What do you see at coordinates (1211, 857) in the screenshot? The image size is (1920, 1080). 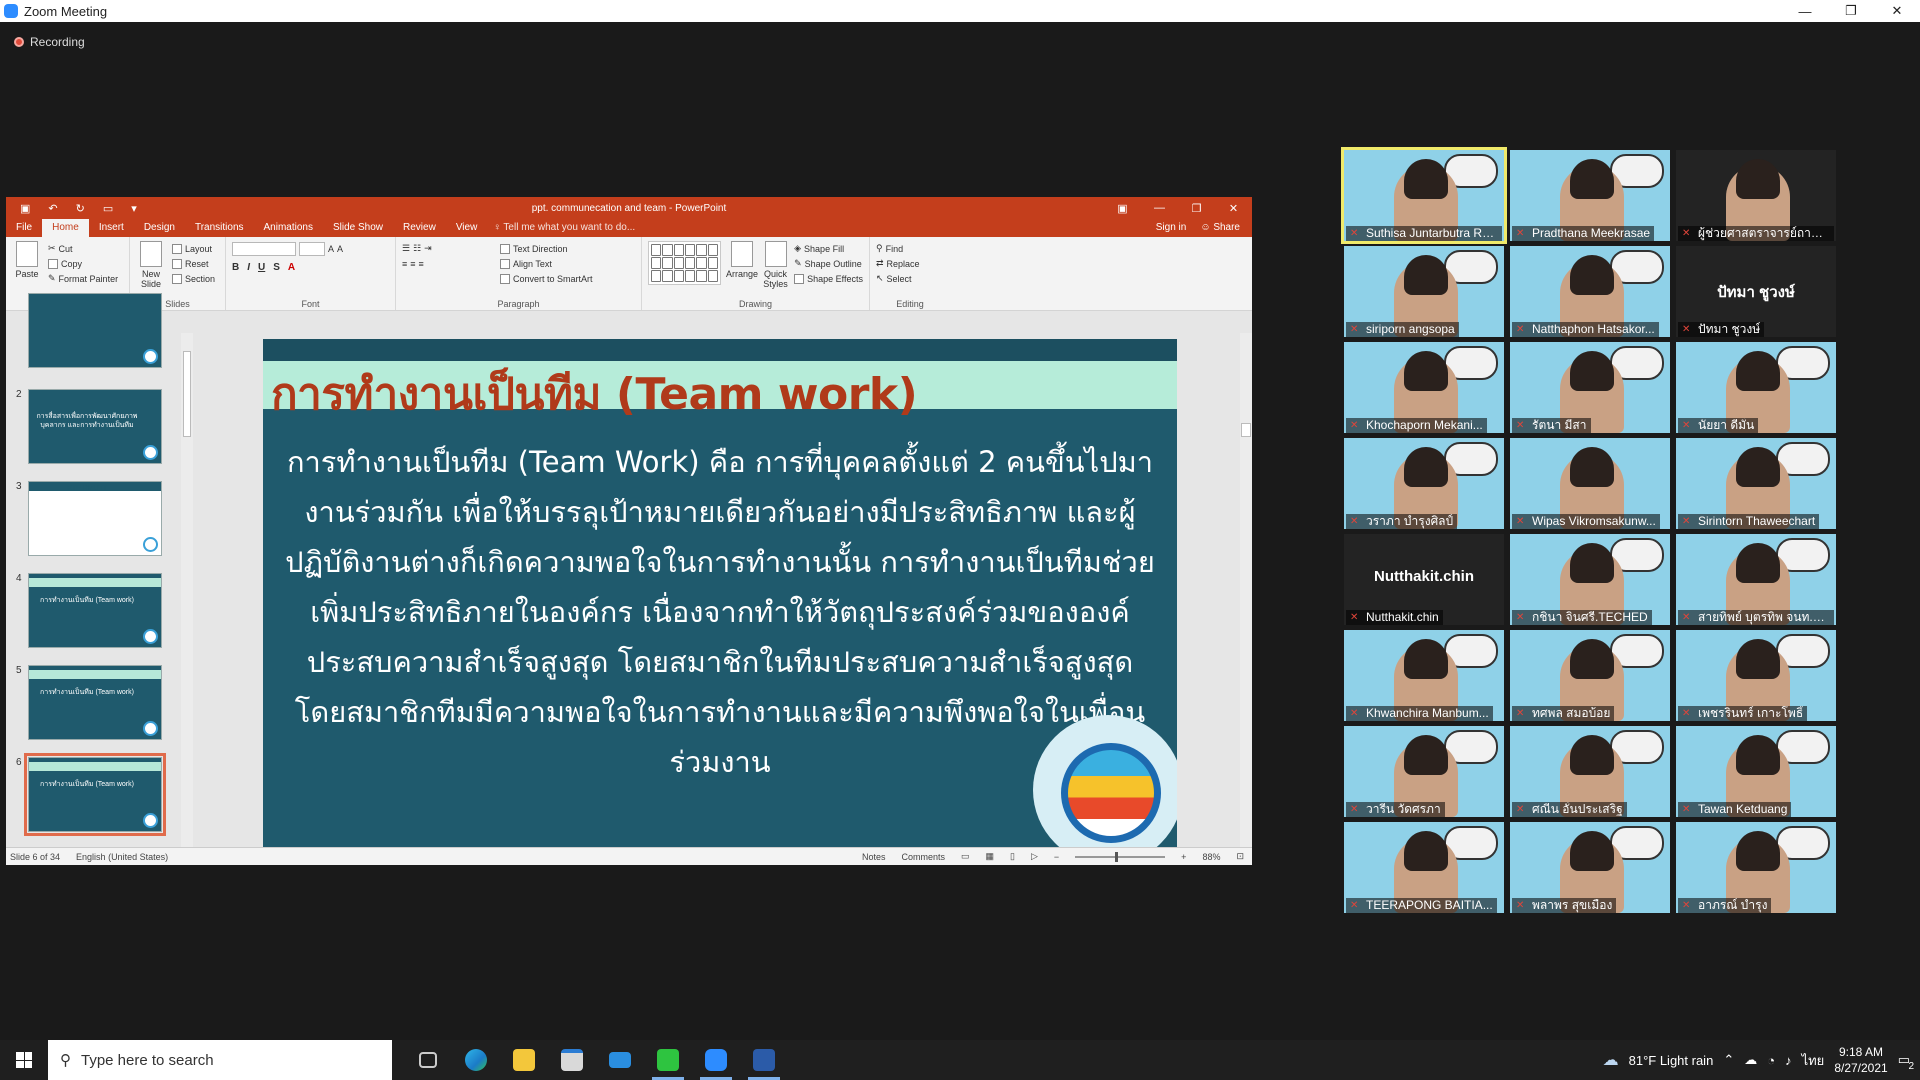 I see `zoom-level: 88%` at bounding box center [1211, 857].